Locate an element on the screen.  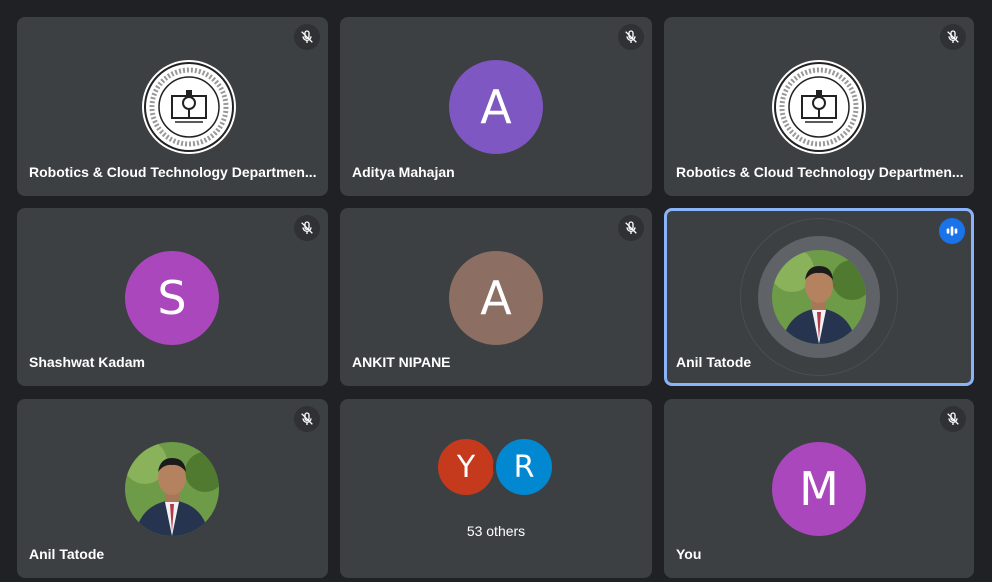
participant-name: You is located at coordinates (689, 554).